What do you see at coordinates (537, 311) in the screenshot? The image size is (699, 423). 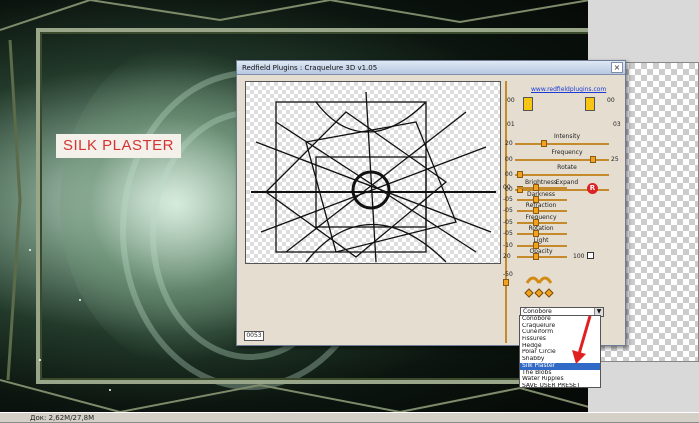 I see `preset-selected: Conobore` at bounding box center [537, 311].